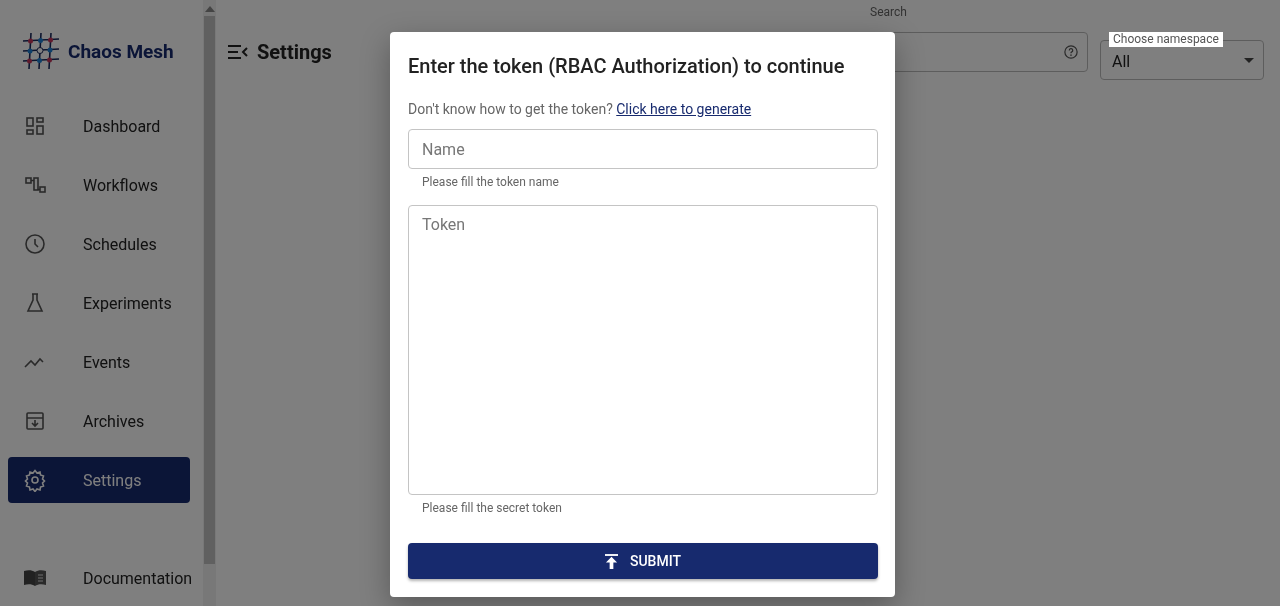 The width and height of the screenshot is (1280, 606). What do you see at coordinates (121, 51) in the screenshot?
I see `brand-name: Chaos Mesh` at bounding box center [121, 51].